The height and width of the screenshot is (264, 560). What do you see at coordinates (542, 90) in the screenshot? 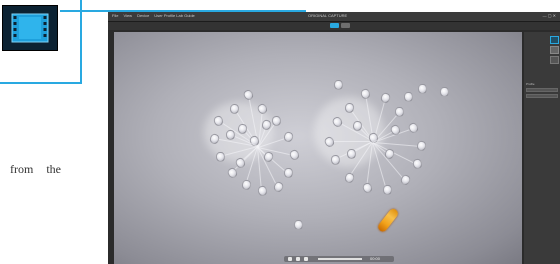
I see `resolution-field` at bounding box center [542, 90].